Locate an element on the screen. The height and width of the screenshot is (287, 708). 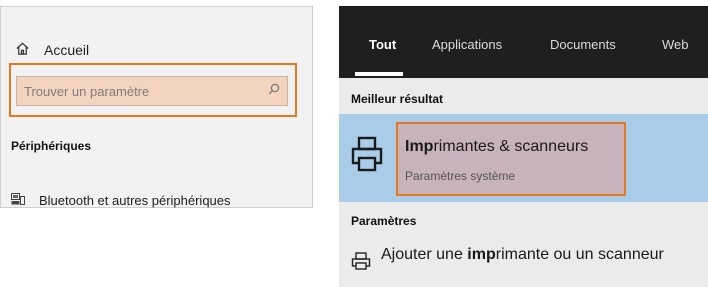
best-match-title: Imprimantes & scanneurs is located at coordinates (497, 146).